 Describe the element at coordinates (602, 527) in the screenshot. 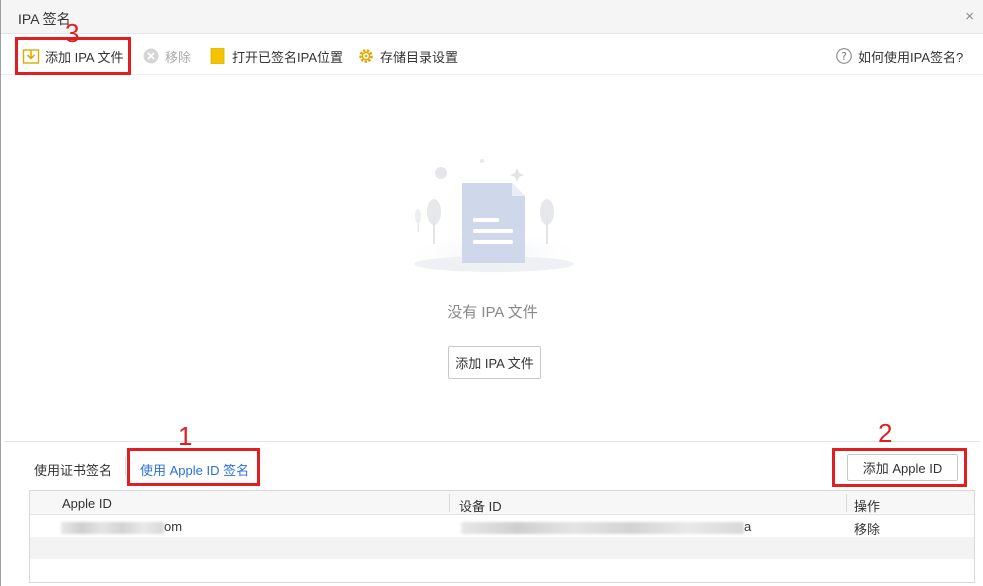

I see `redacted-device-id` at that location.